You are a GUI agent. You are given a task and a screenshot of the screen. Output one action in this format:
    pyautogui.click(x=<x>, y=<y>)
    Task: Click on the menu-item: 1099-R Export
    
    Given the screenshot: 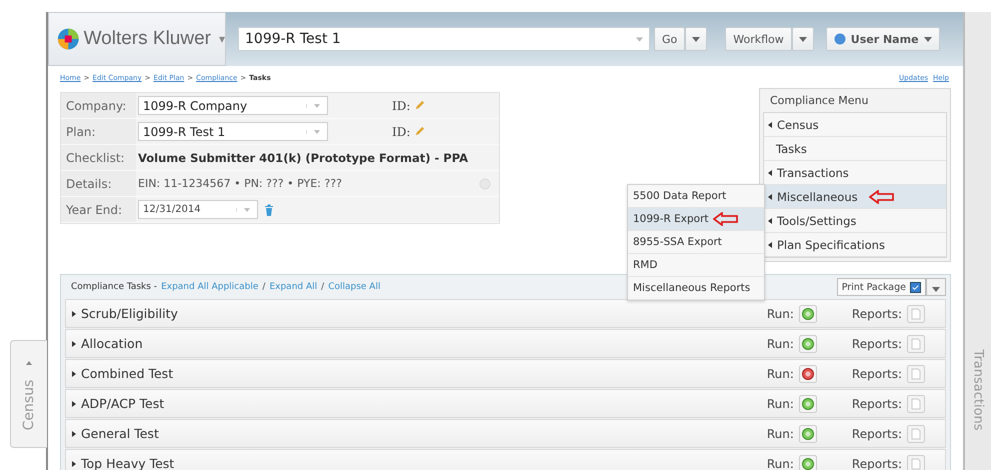 What is the action you would take?
    pyautogui.click(x=696, y=219)
    